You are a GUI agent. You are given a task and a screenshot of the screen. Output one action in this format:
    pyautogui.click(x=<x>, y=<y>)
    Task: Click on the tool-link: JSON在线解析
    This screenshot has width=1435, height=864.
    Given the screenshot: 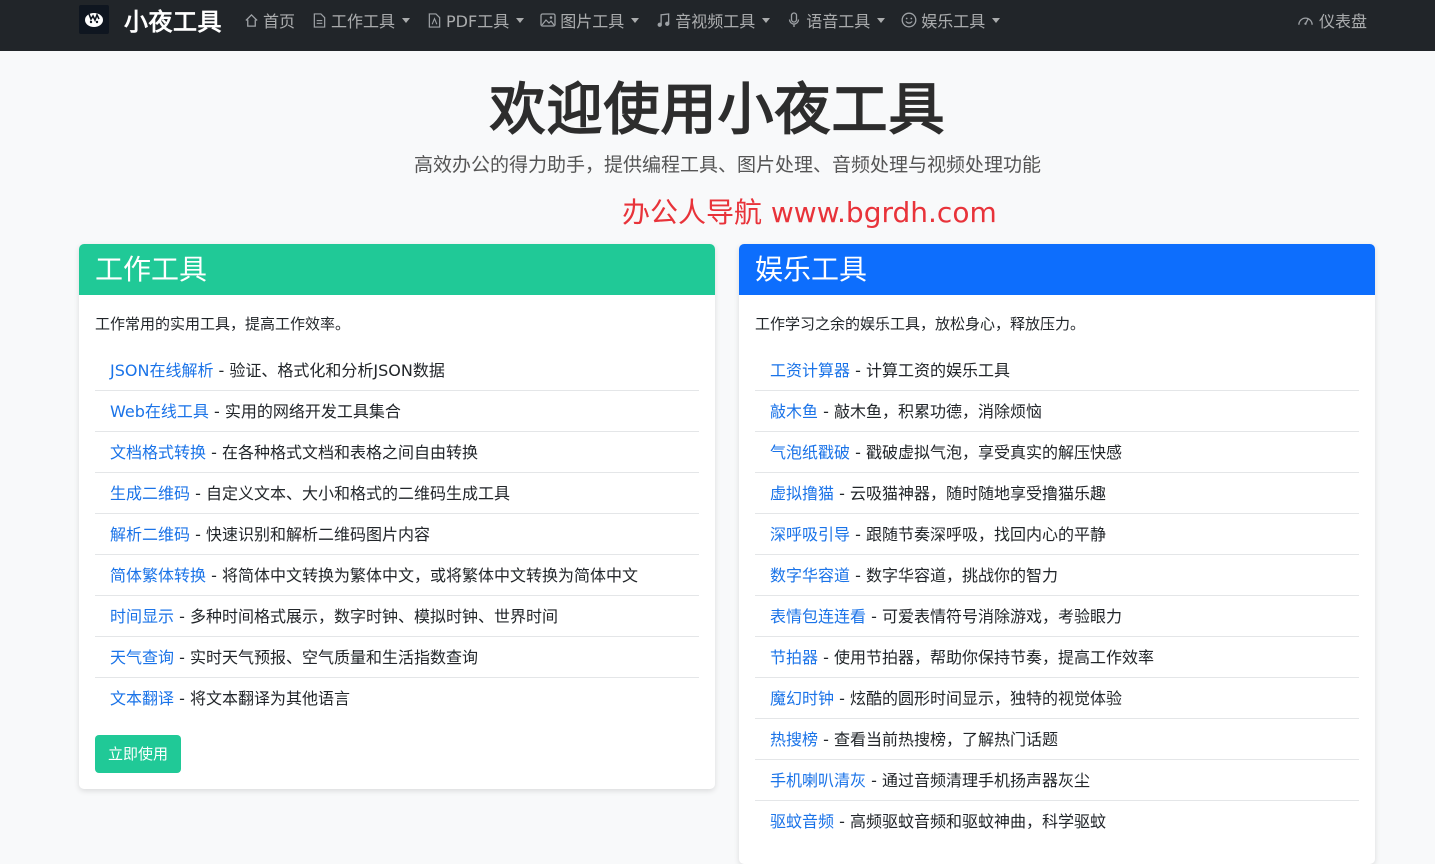 What is the action you would take?
    pyautogui.click(x=161, y=370)
    